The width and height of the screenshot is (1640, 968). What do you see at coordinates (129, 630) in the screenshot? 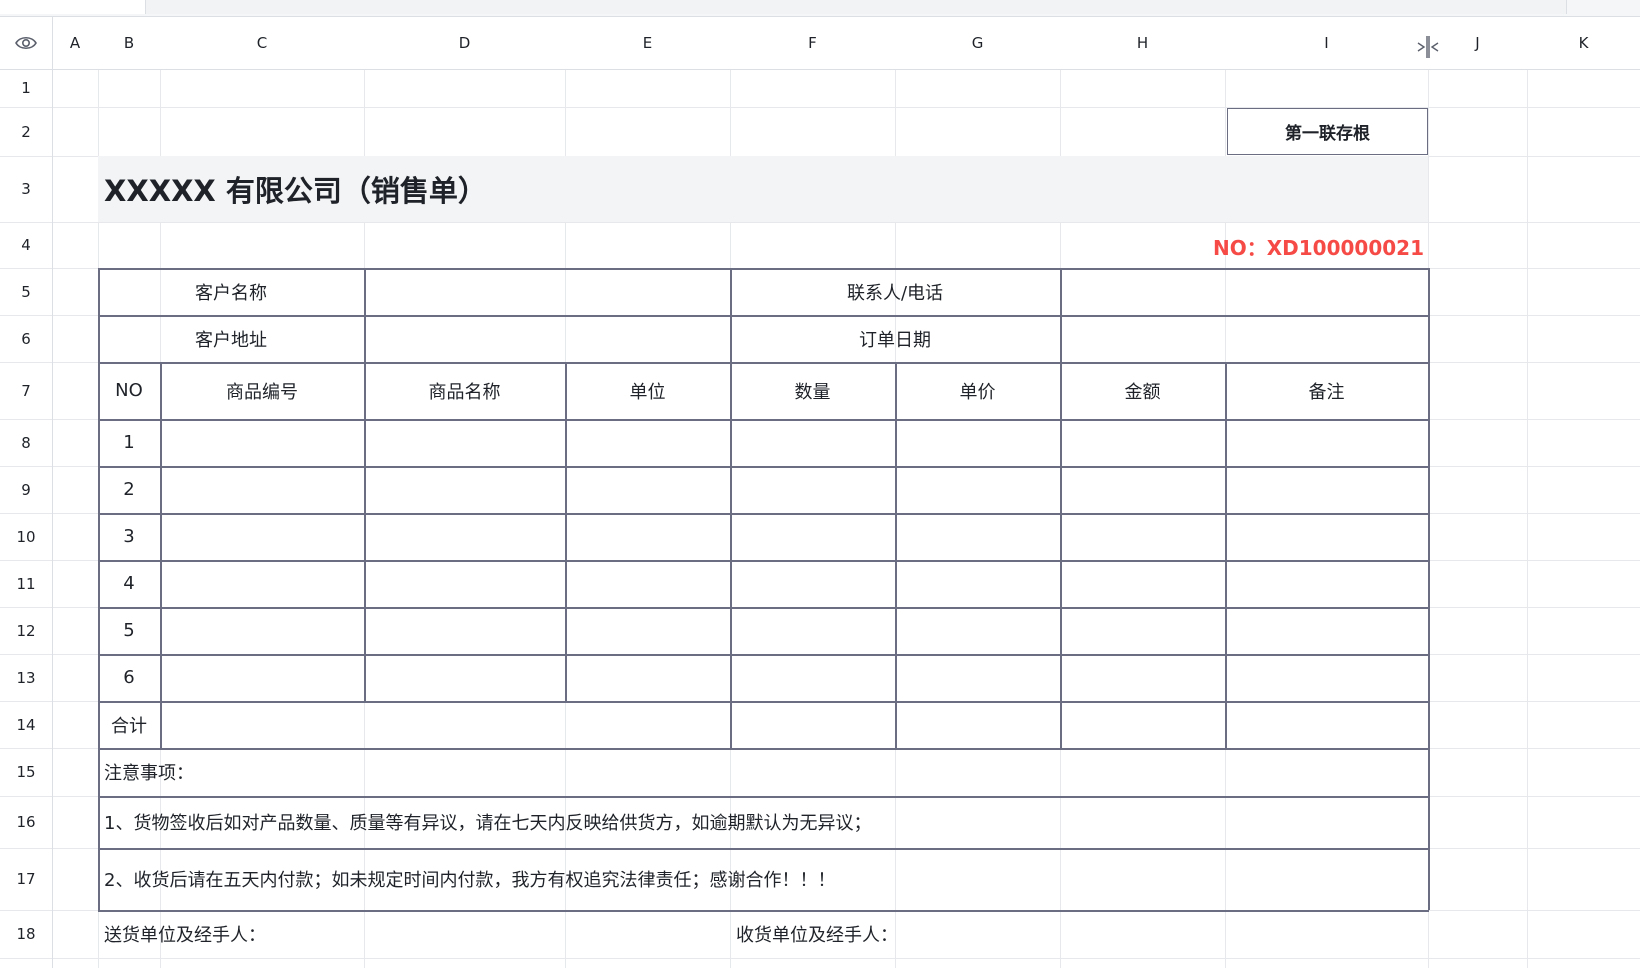
I see `line-number: 5` at bounding box center [129, 630].